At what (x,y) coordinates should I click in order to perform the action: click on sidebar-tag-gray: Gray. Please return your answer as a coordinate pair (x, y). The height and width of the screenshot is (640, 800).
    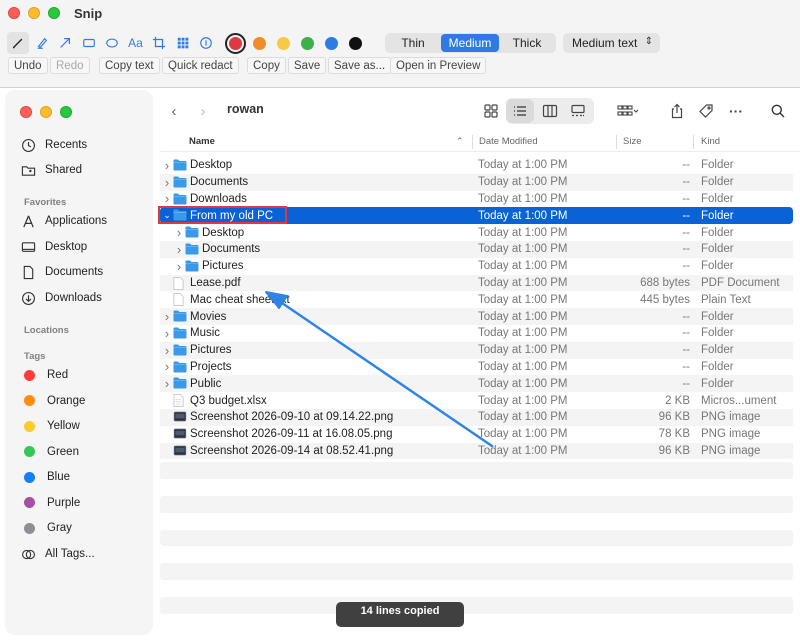
    Looking at the image, I should click on (44, 528).